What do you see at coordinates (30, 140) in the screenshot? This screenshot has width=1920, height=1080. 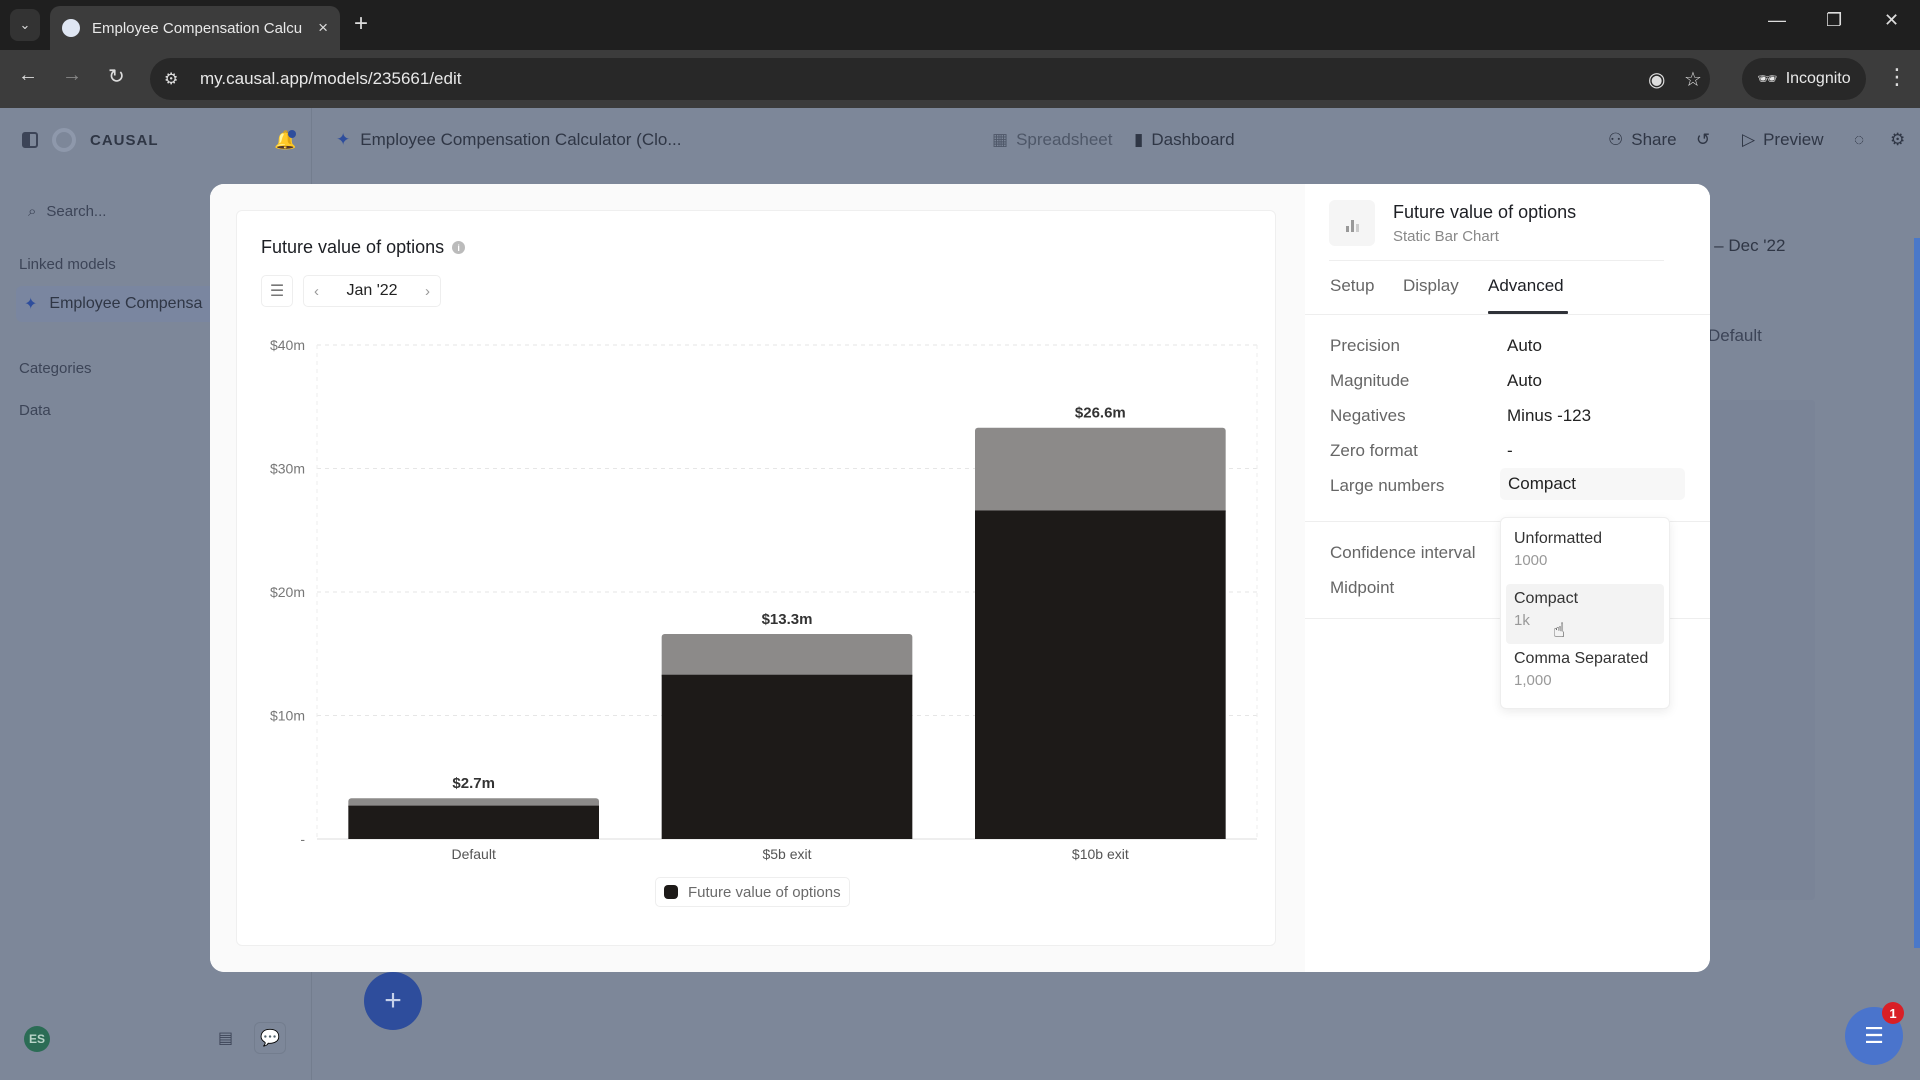 I see `sidebar-toggle-icon` at bounding box center [30, 140].